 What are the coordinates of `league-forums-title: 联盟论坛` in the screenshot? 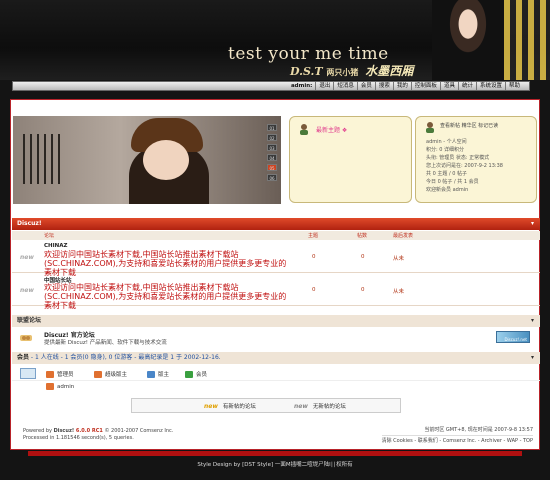 It's located at (29, 320).